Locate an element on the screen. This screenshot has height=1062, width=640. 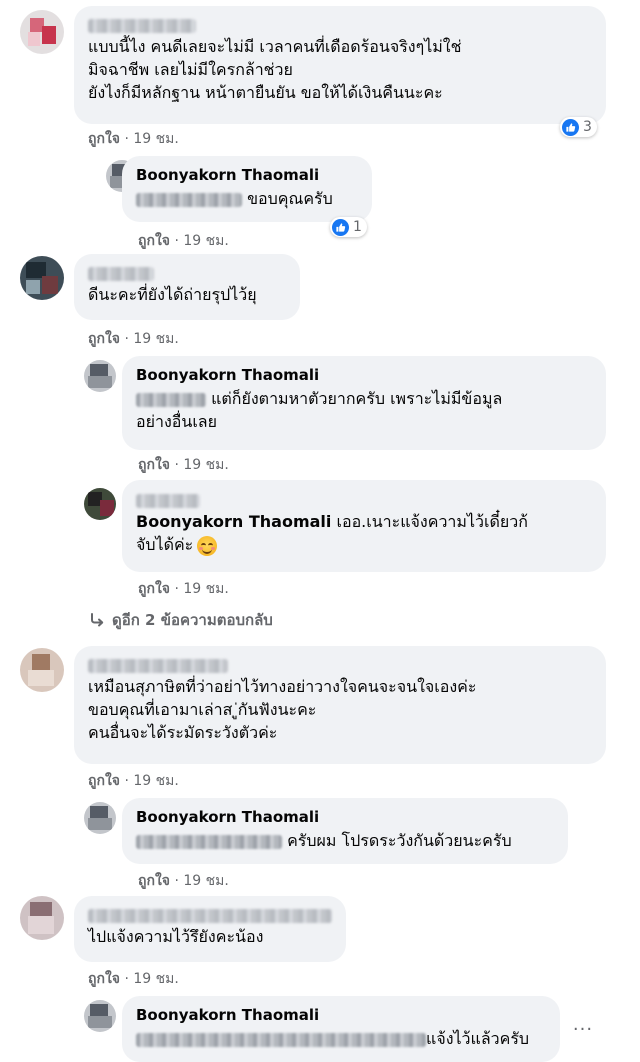
comment-text: จับได้ค่ะ is located at coordinates (165, 544).